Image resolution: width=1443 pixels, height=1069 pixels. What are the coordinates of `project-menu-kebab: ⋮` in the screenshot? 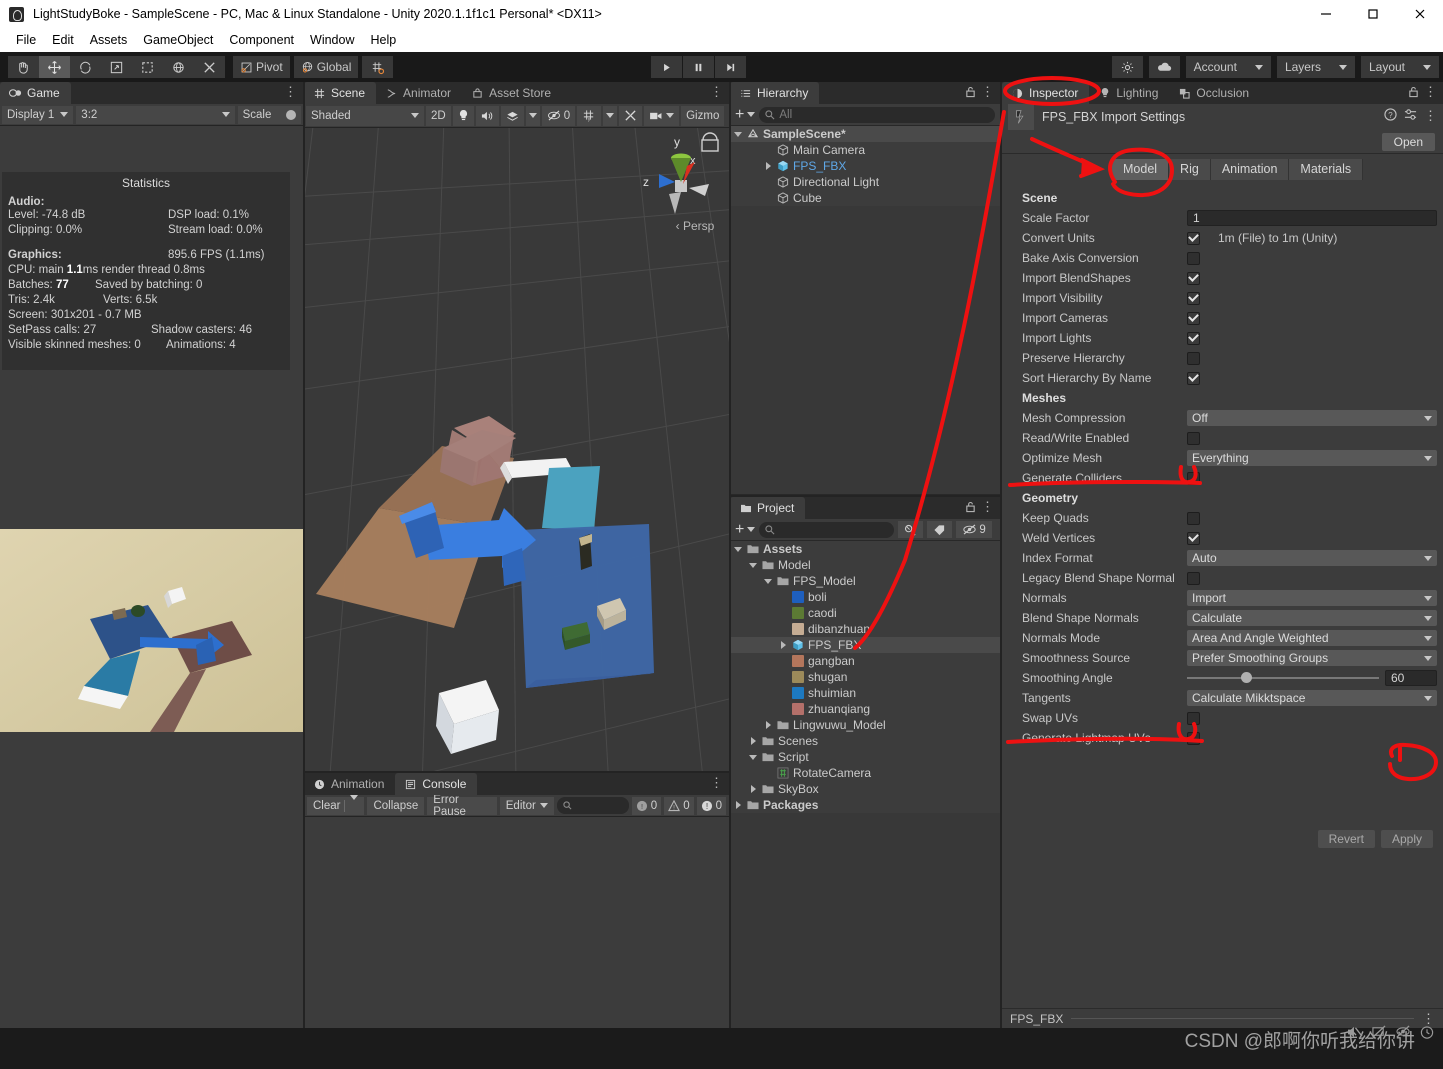 It's located at (987, 506).